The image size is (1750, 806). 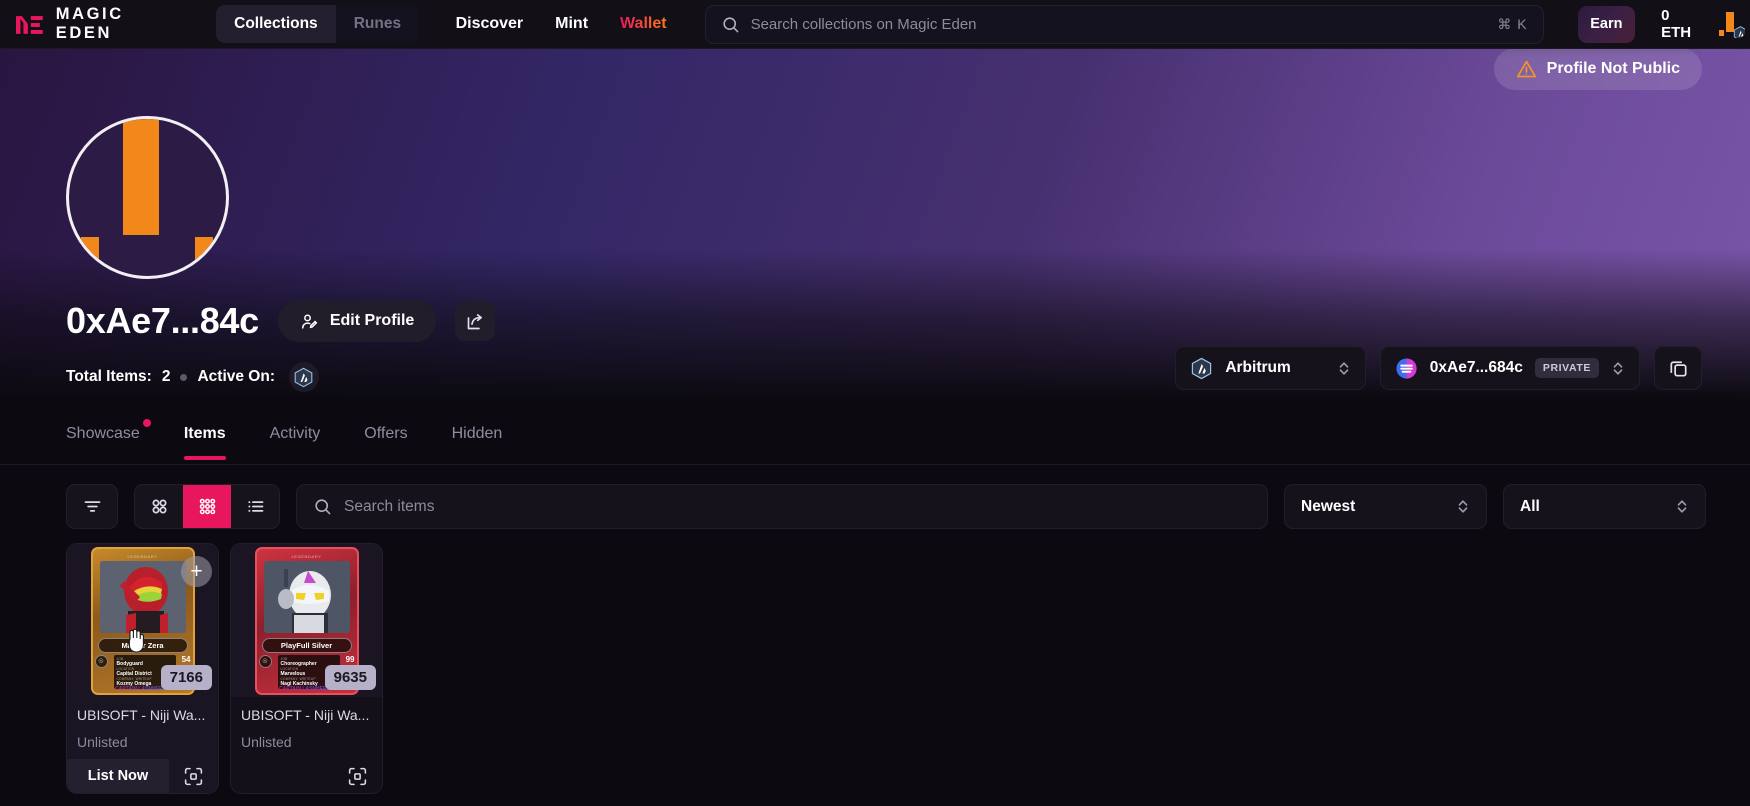 I want to click on wallet-balance-chip: 0 ETH, so click(x=1699, y=24).